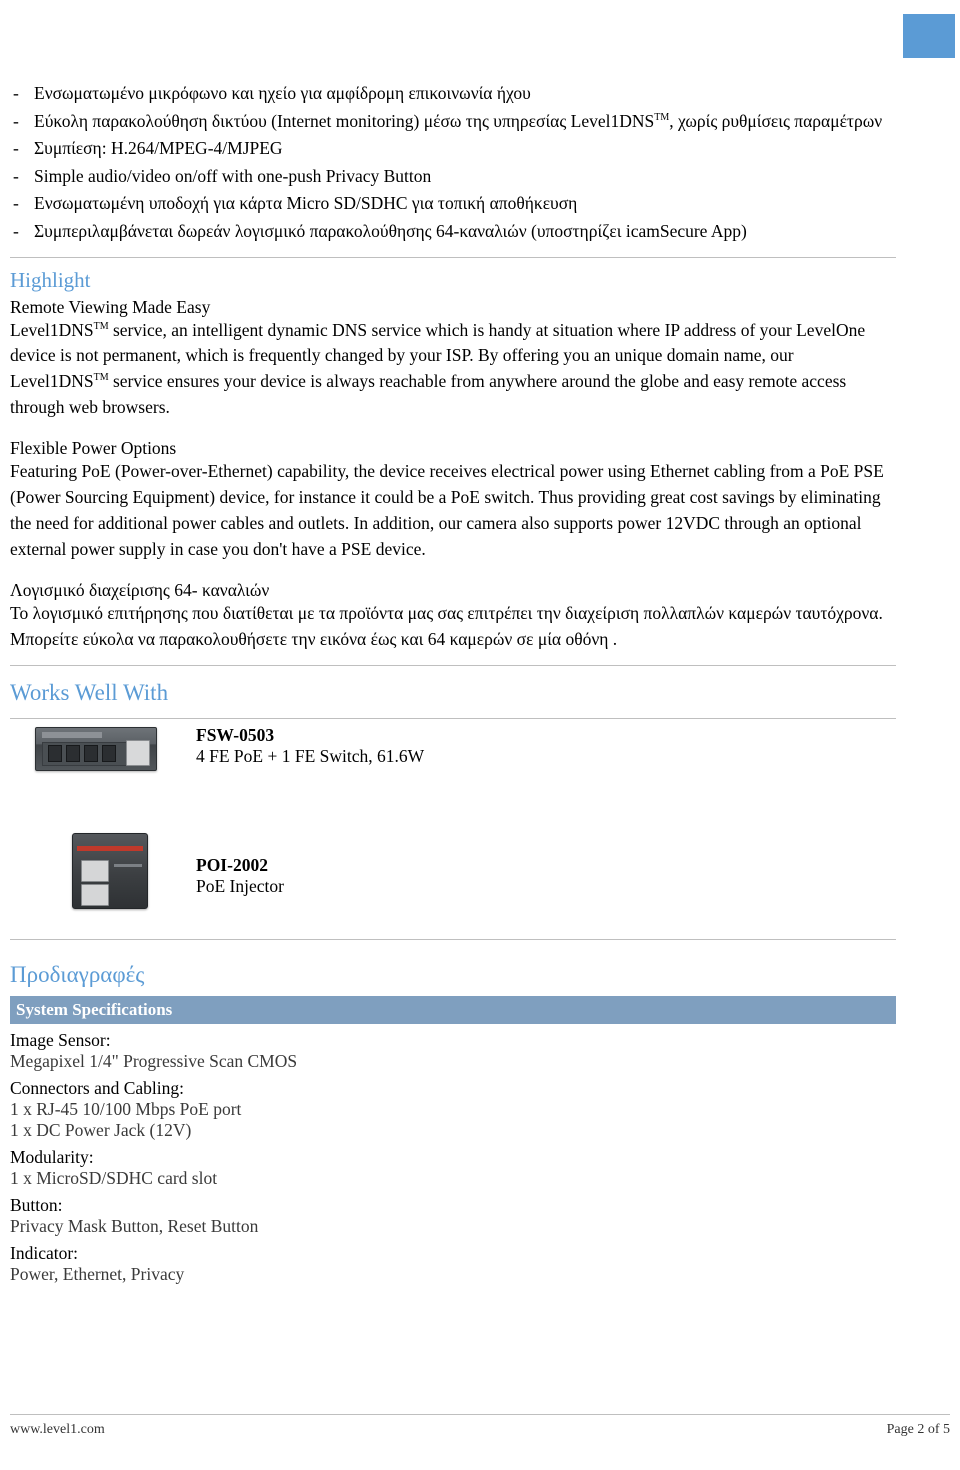 The width and height of the screenshot is (960, 1470). I want to click on injector-illustration, so click(110, 870).